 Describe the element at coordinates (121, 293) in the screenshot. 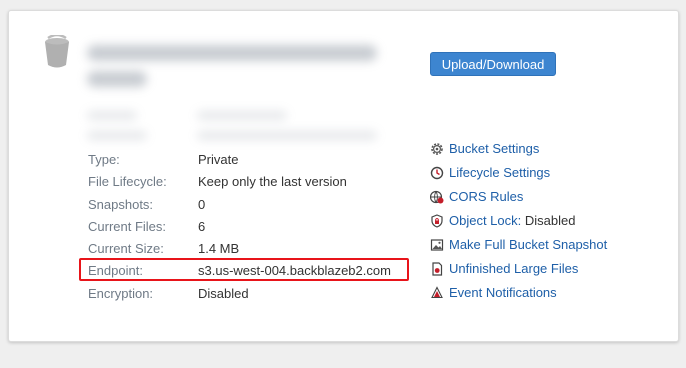

I see `detail-label: Encryption:` at that location.